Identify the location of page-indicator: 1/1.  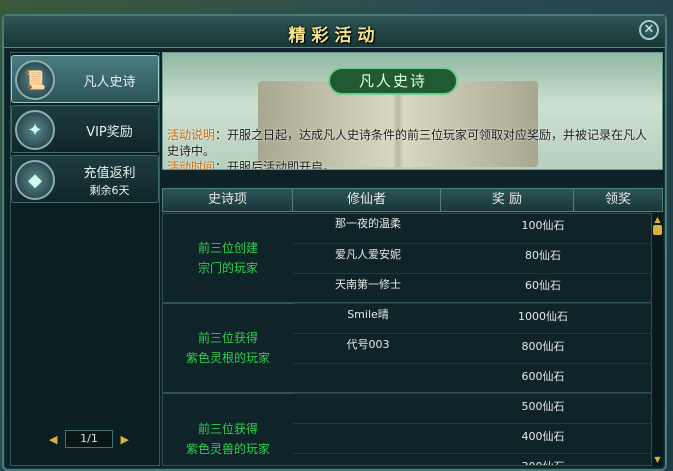
(89, 439).